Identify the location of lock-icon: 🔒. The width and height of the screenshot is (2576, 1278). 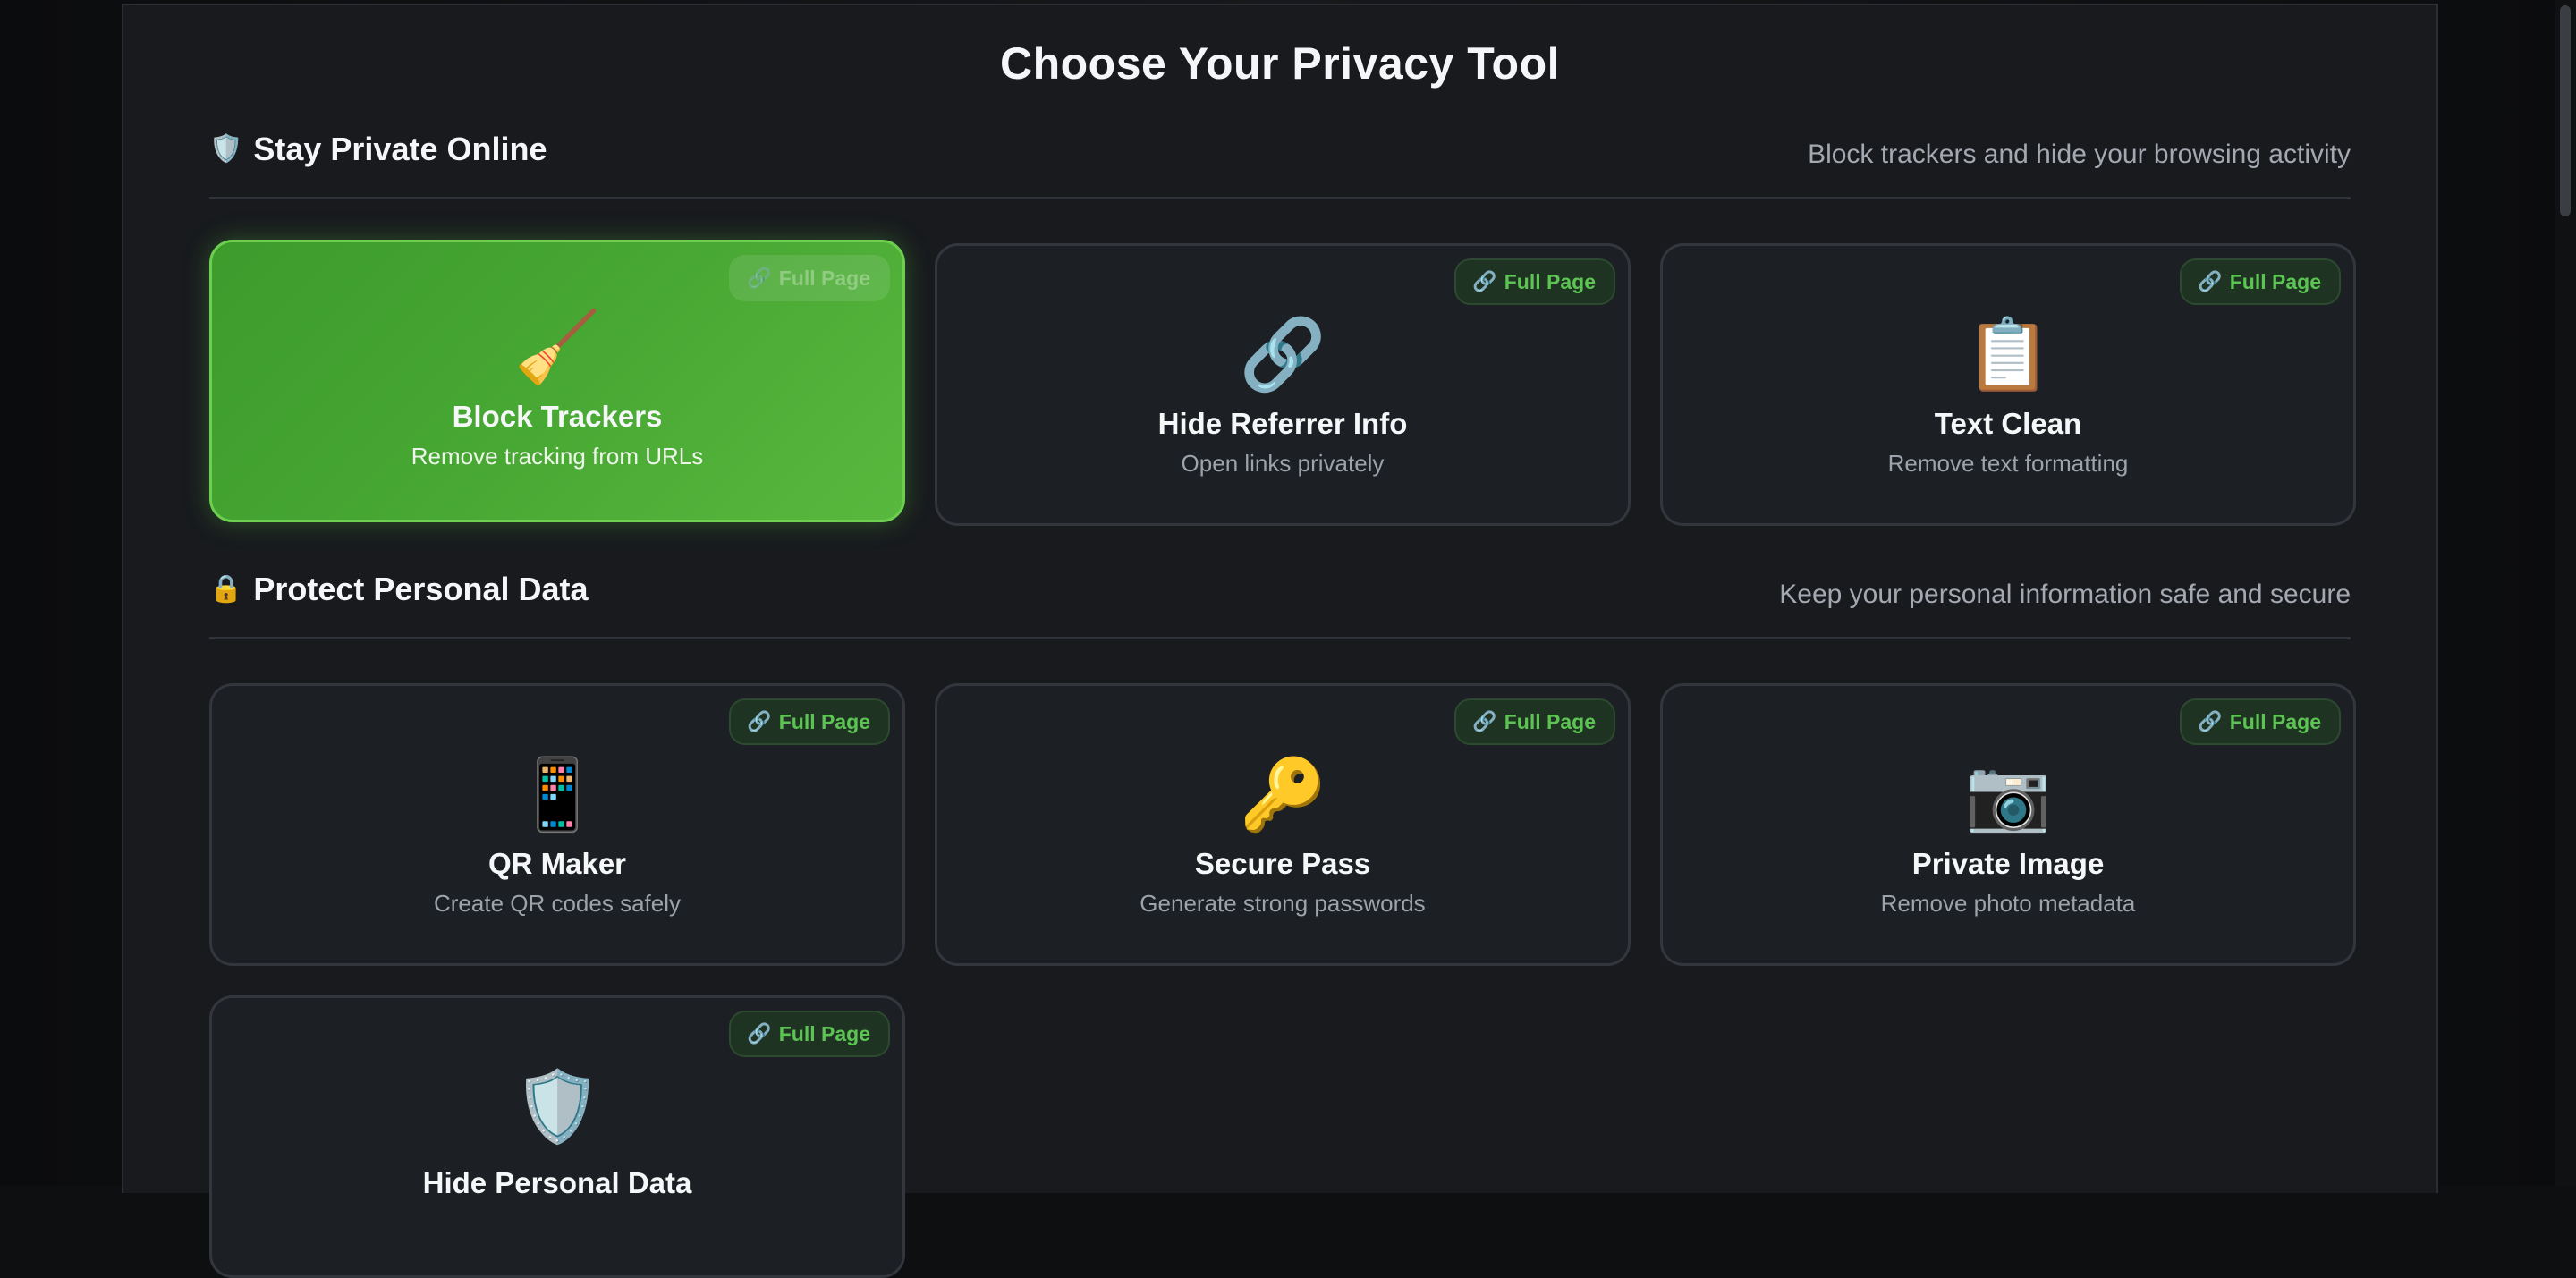
(226, 589).